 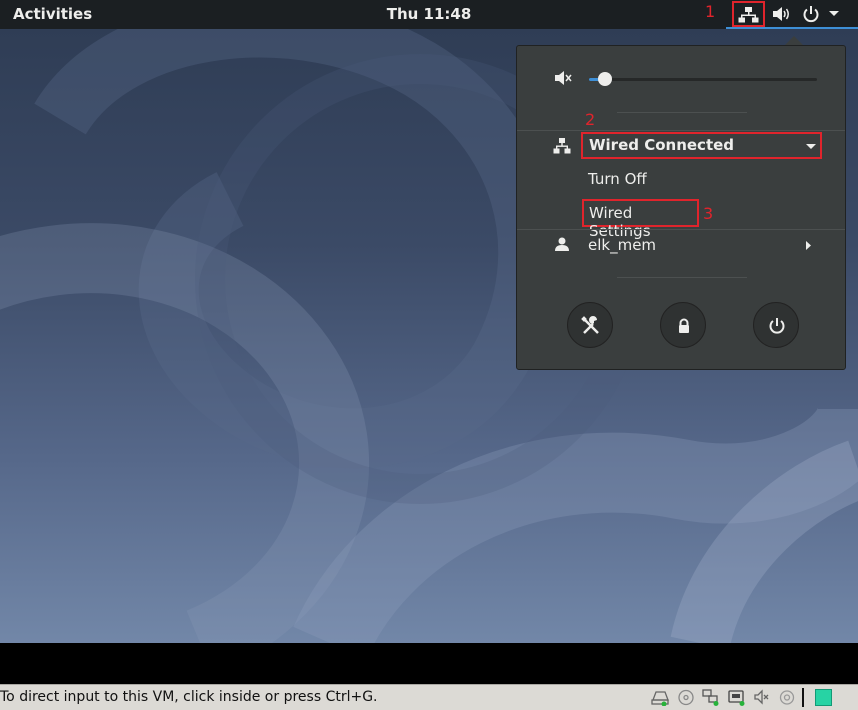 What do you see at coordinates (781, 14) in the screenshot?
I see `volume-icon` at bounding box center [781, 14].